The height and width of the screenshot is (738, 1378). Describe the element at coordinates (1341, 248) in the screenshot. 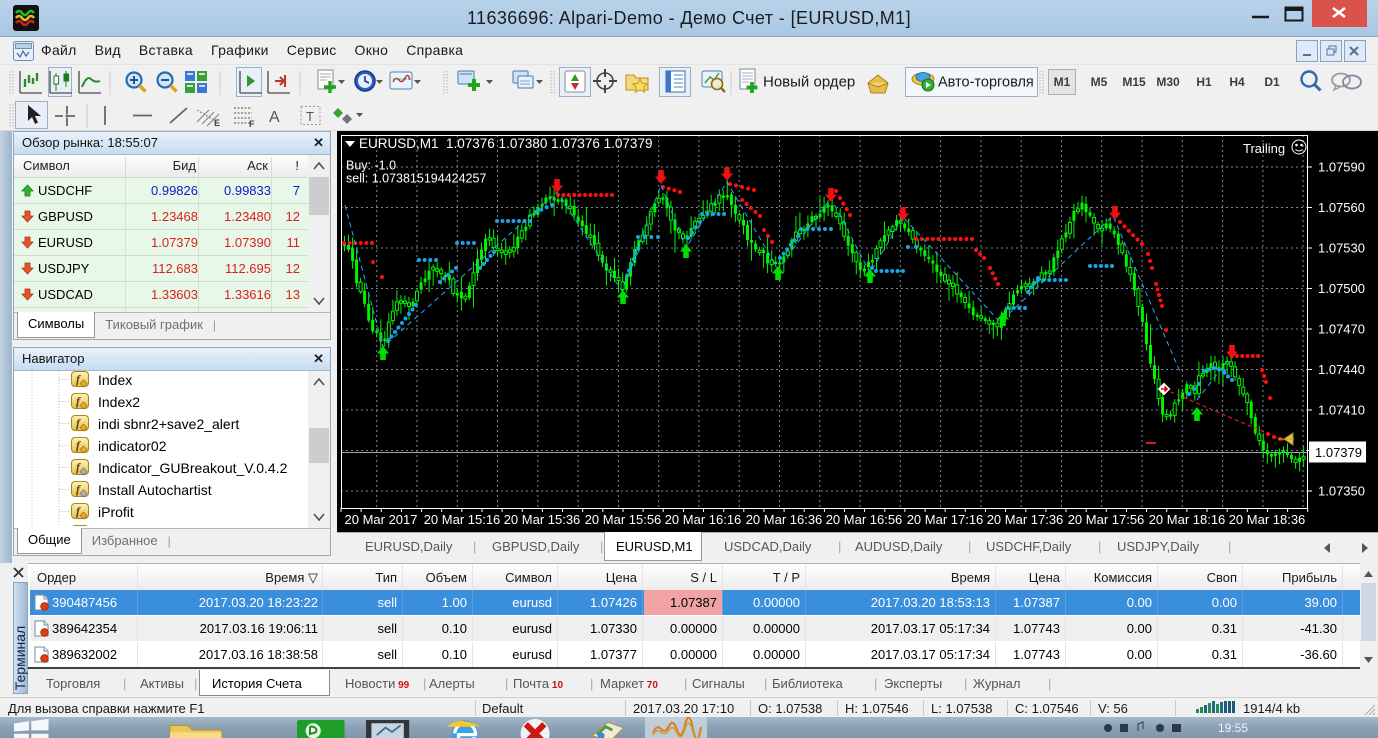

I see `svg-text: 1.07530` at that location.